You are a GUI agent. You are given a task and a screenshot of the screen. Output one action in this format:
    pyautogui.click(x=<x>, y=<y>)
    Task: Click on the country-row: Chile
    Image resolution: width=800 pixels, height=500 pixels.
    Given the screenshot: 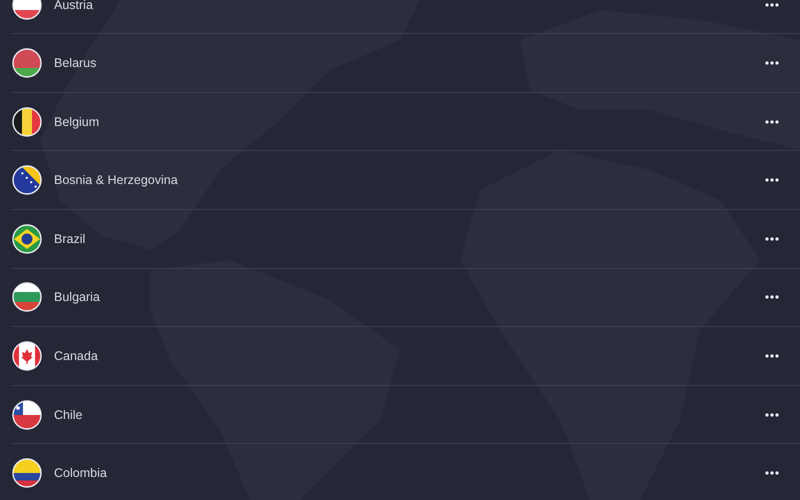 What is the action you would take?
    pyautogui.click(x=406, y=415)
    